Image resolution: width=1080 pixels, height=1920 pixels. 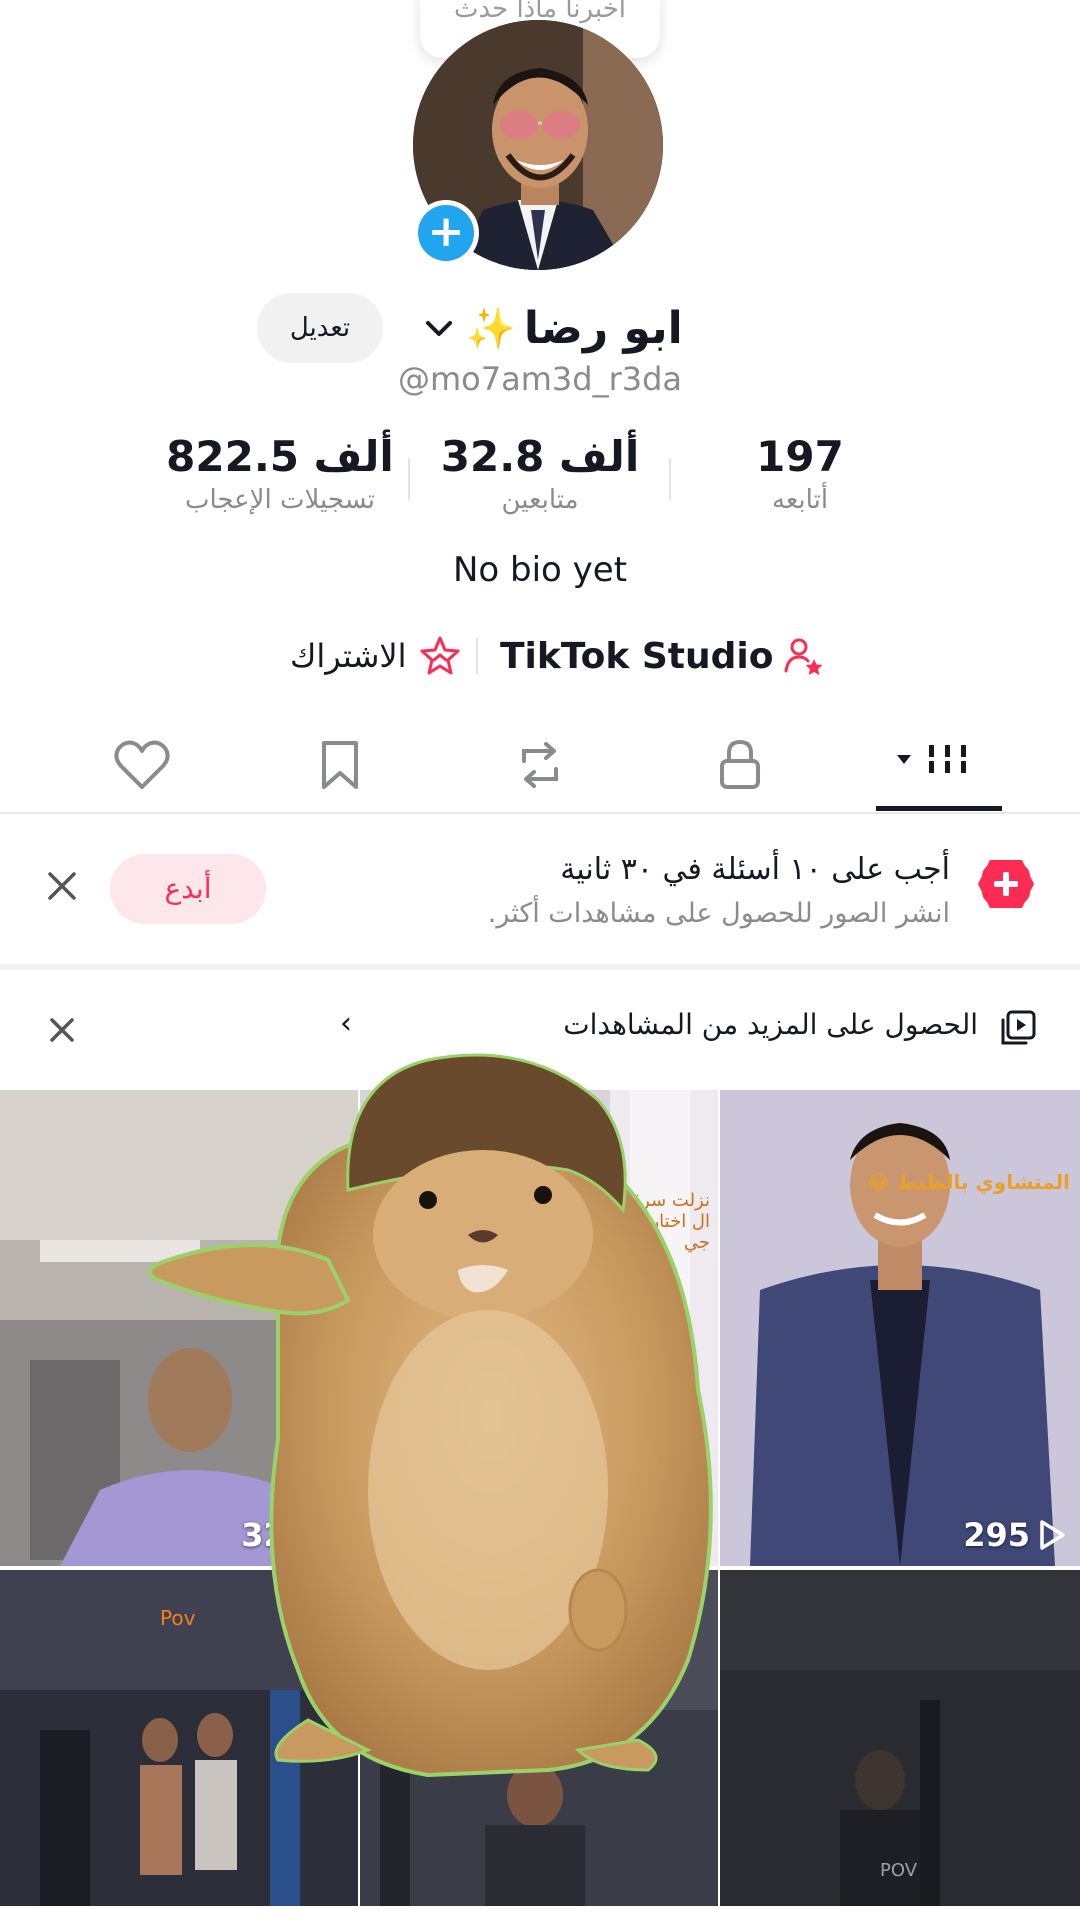 I want to click on view-count: 295, so click(x=1014, y=1535).